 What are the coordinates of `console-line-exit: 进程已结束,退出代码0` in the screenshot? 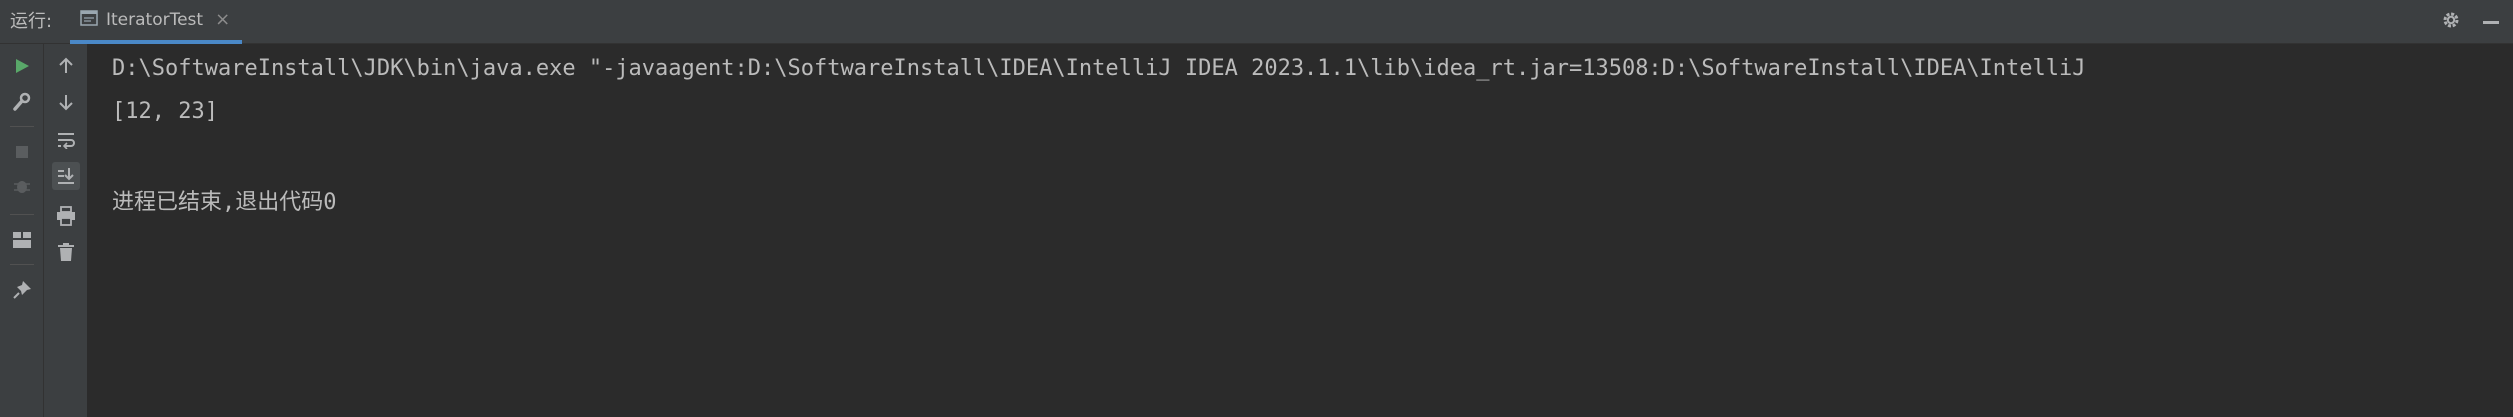 It's located at (224, 202).